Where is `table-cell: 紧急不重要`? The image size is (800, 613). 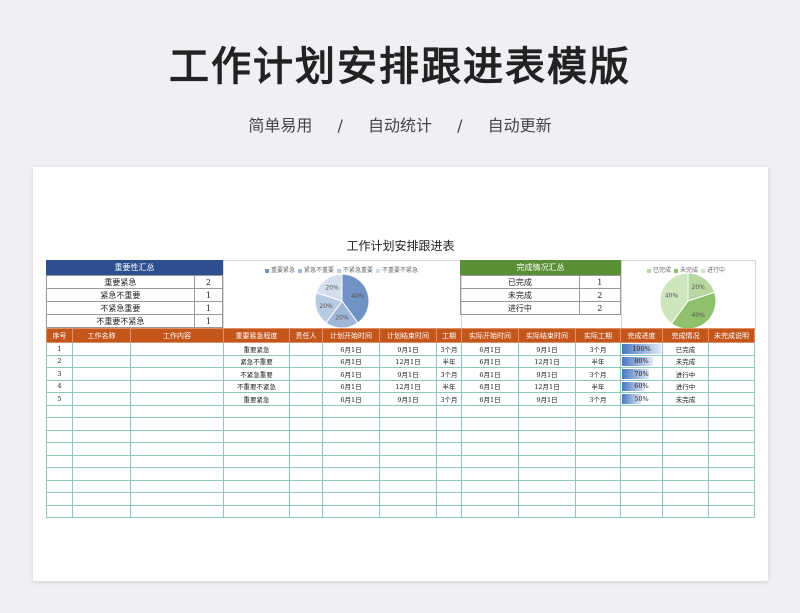
table-cell: 紧急不重要 is located at coordinates (256, 361).